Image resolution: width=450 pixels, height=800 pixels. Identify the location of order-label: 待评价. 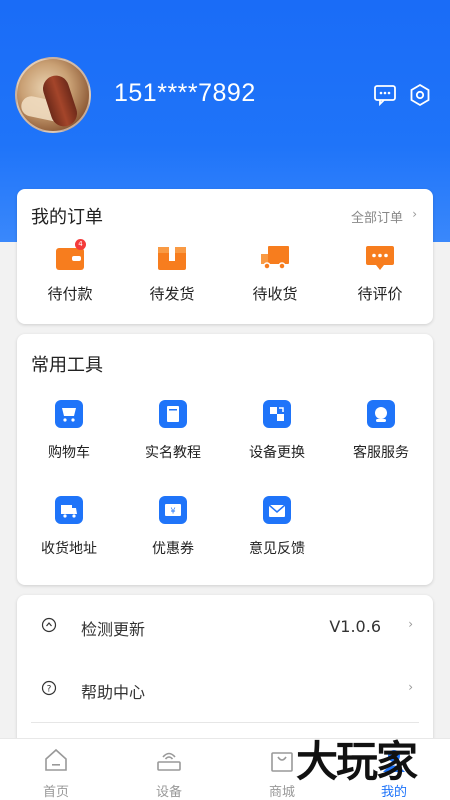
(380, 294).